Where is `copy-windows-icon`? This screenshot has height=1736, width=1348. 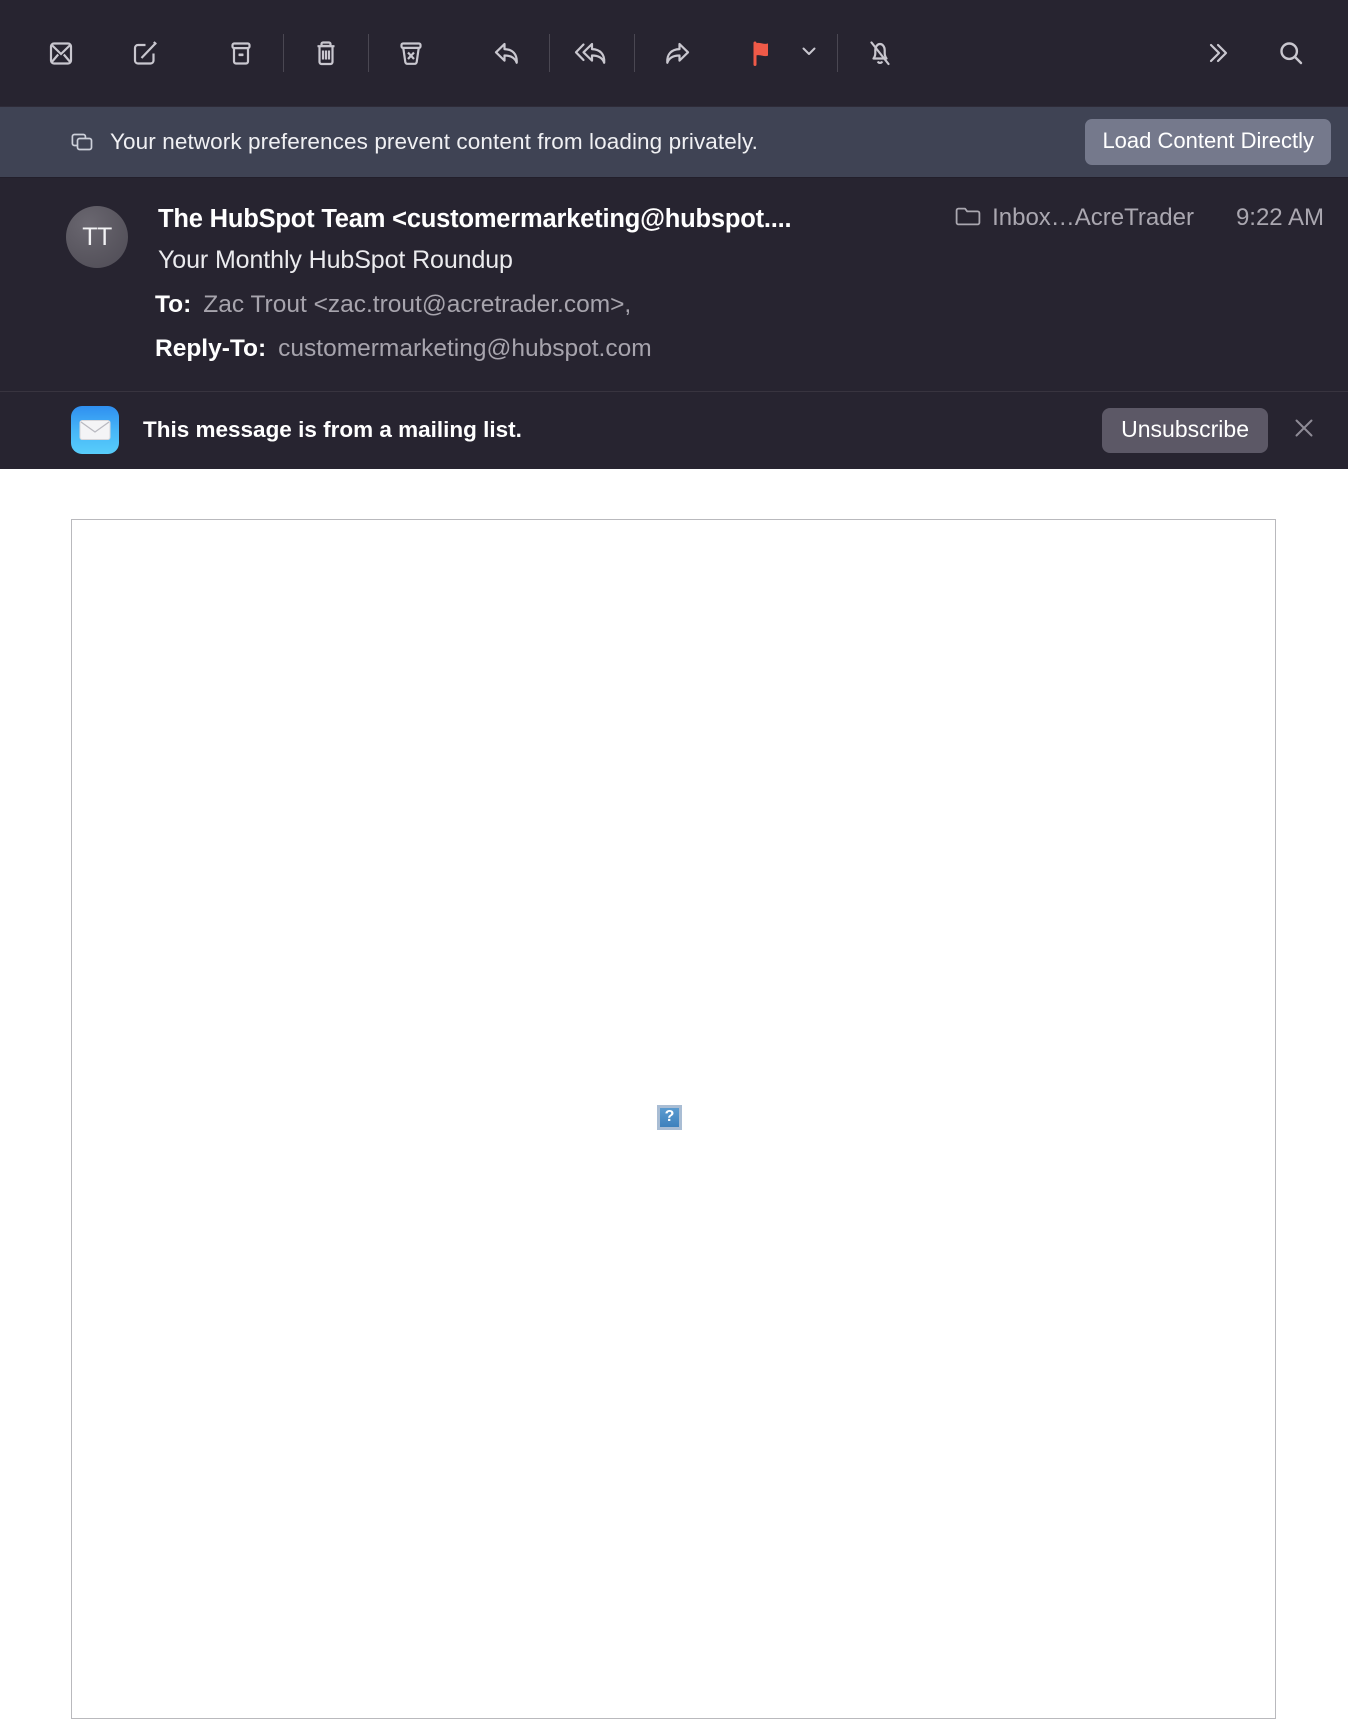
copy-windows-icon is located at coordinates (82, 142).